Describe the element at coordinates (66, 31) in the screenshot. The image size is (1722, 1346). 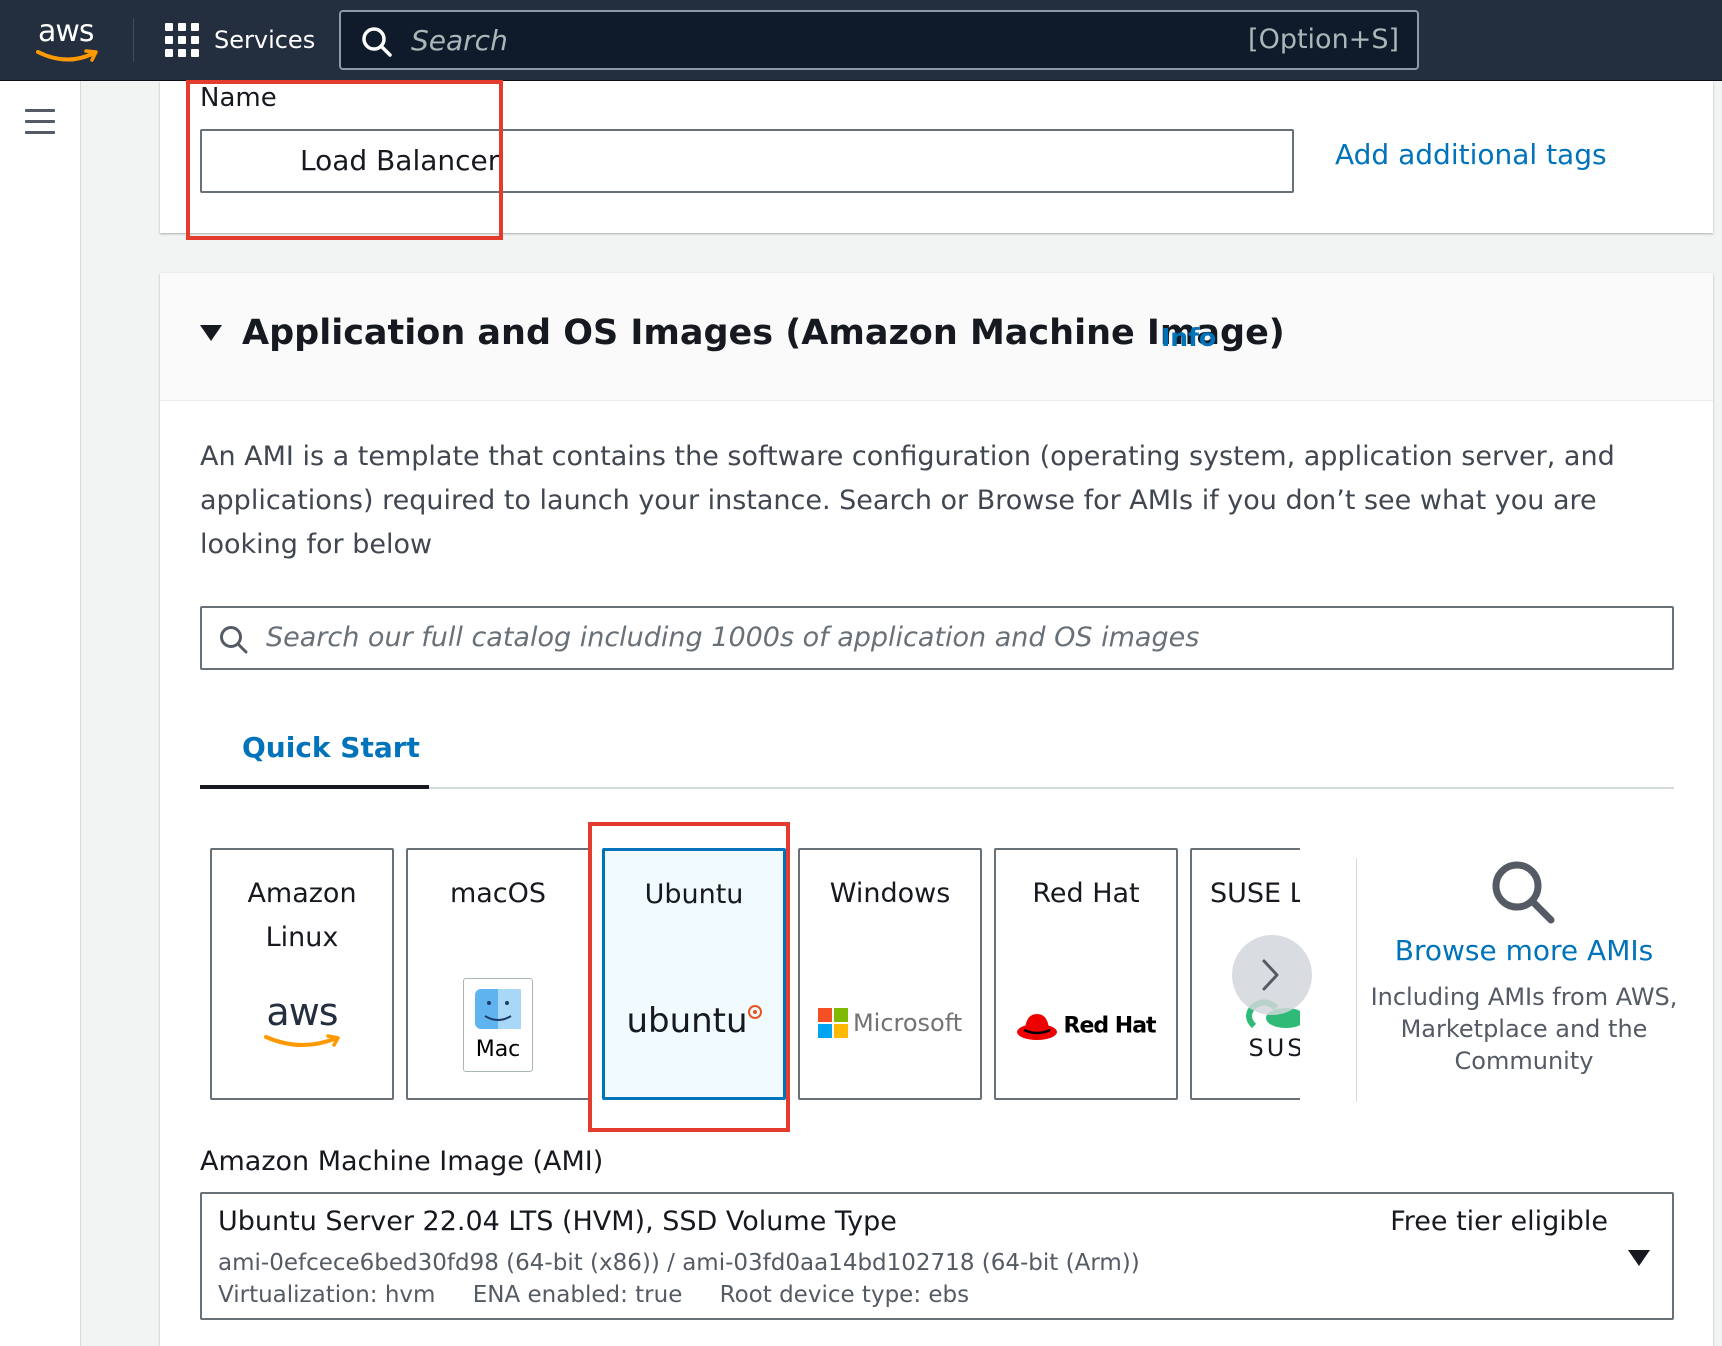
I see `aws-logo-text: aws` at that location.